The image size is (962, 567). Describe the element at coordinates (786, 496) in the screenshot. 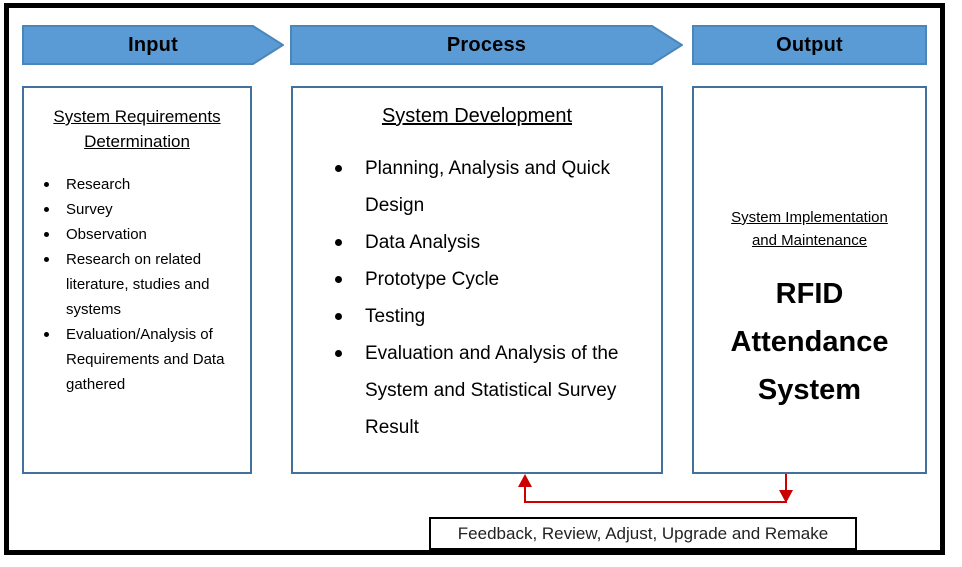

I see `feedback-arrow-down-icon` at that location.